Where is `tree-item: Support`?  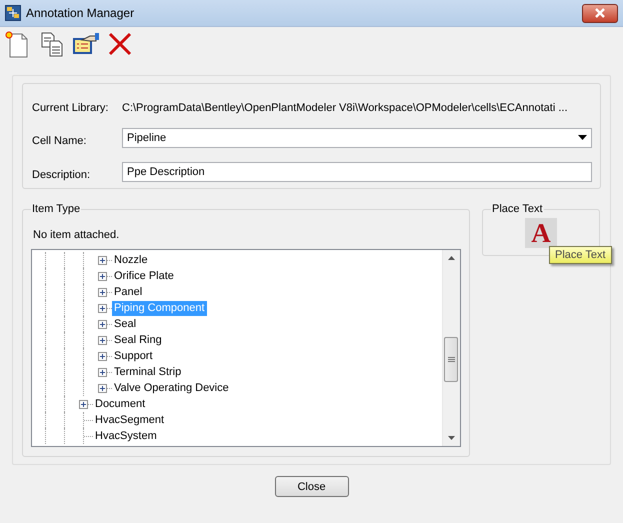
tree-item: Support is located at coordinates (133, 356).